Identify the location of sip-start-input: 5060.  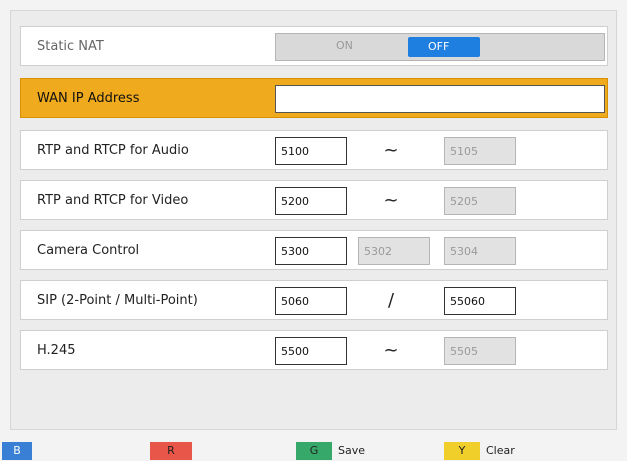
(311, 301).